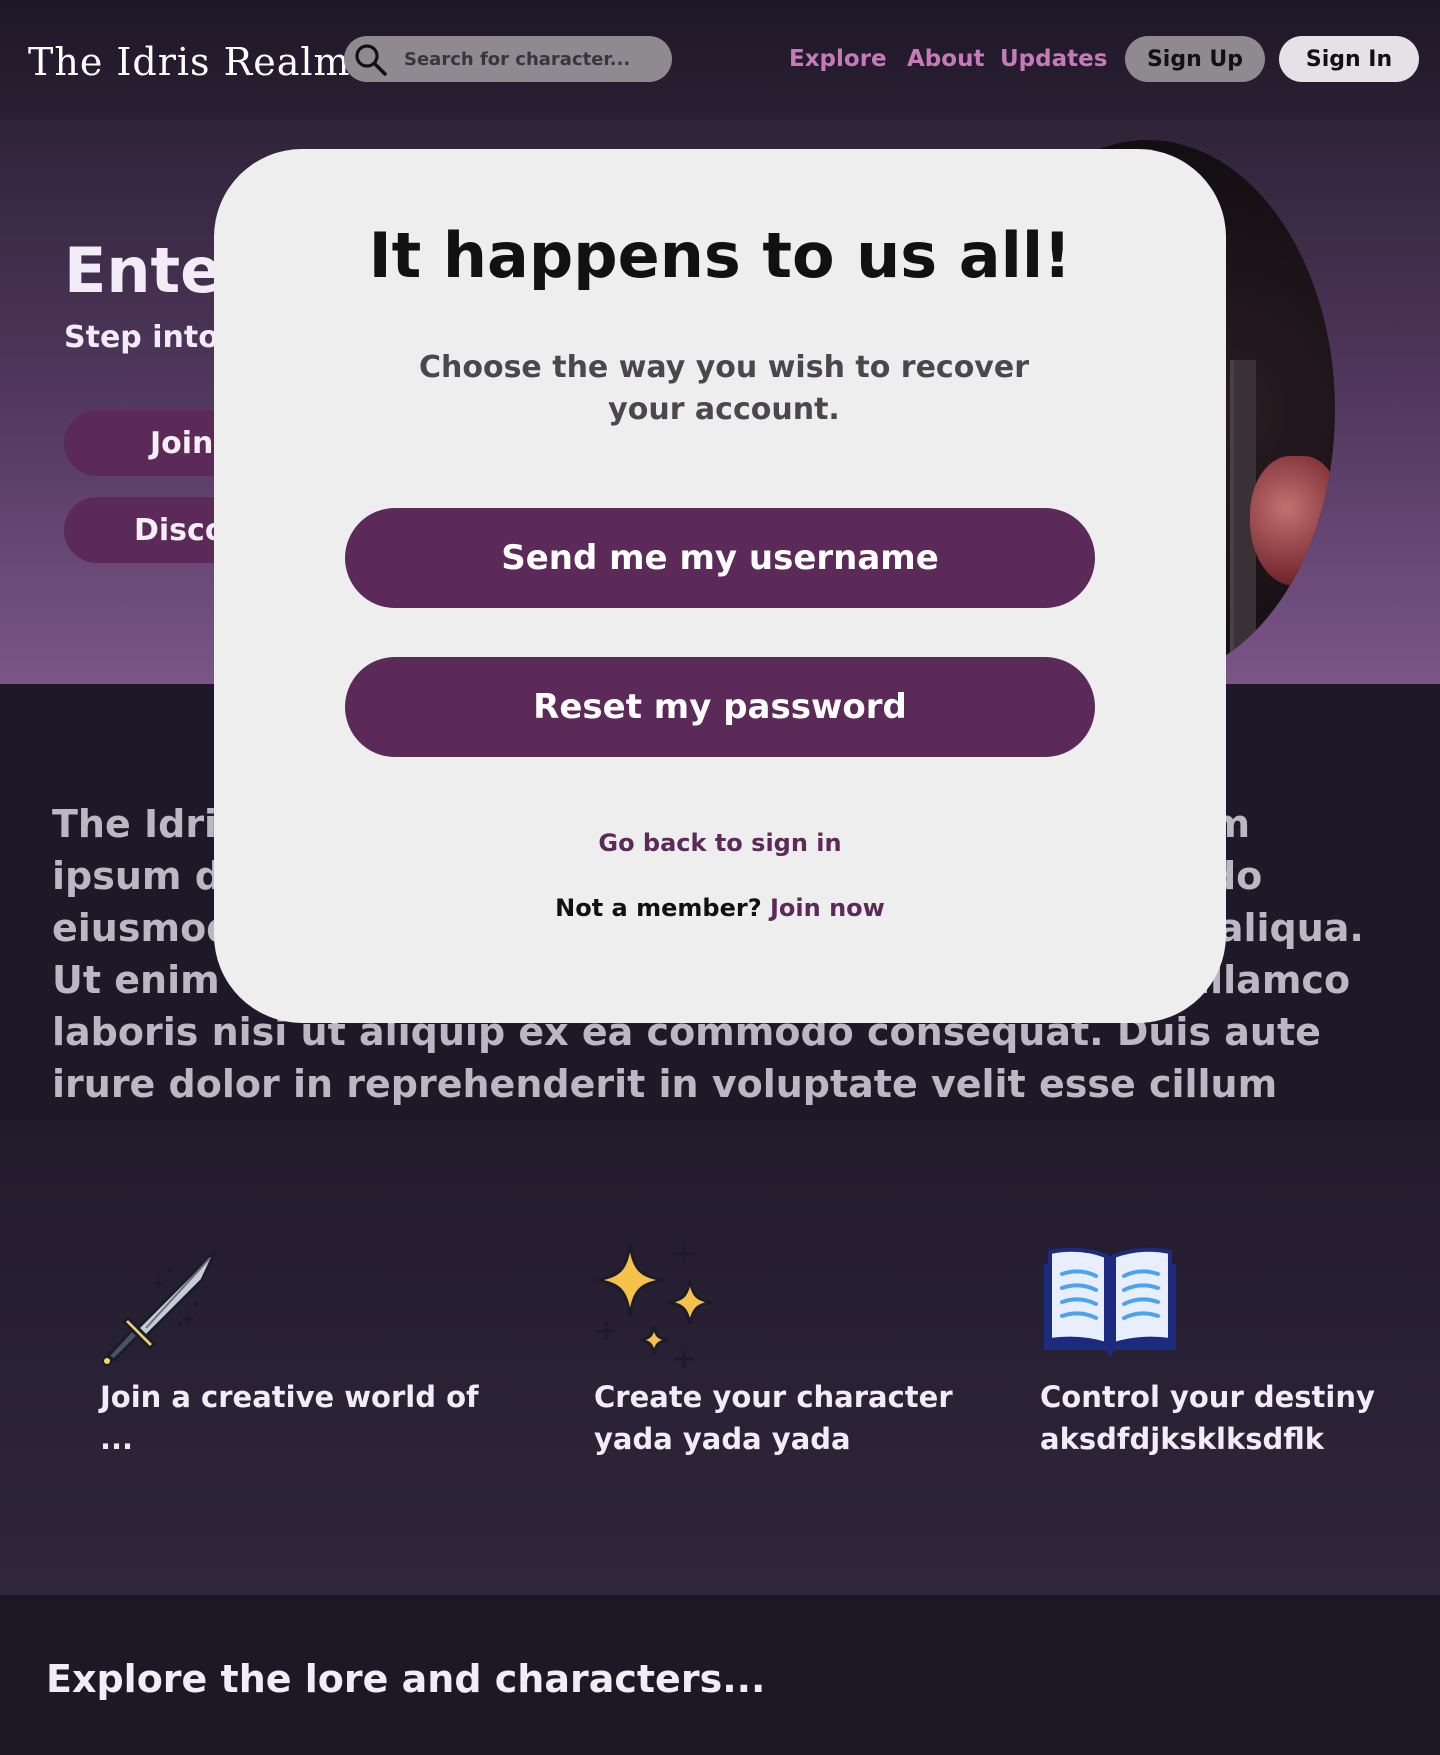  Describe the element at coordinates (371, 62) in the screenshot. I see `search-icon` at that location.